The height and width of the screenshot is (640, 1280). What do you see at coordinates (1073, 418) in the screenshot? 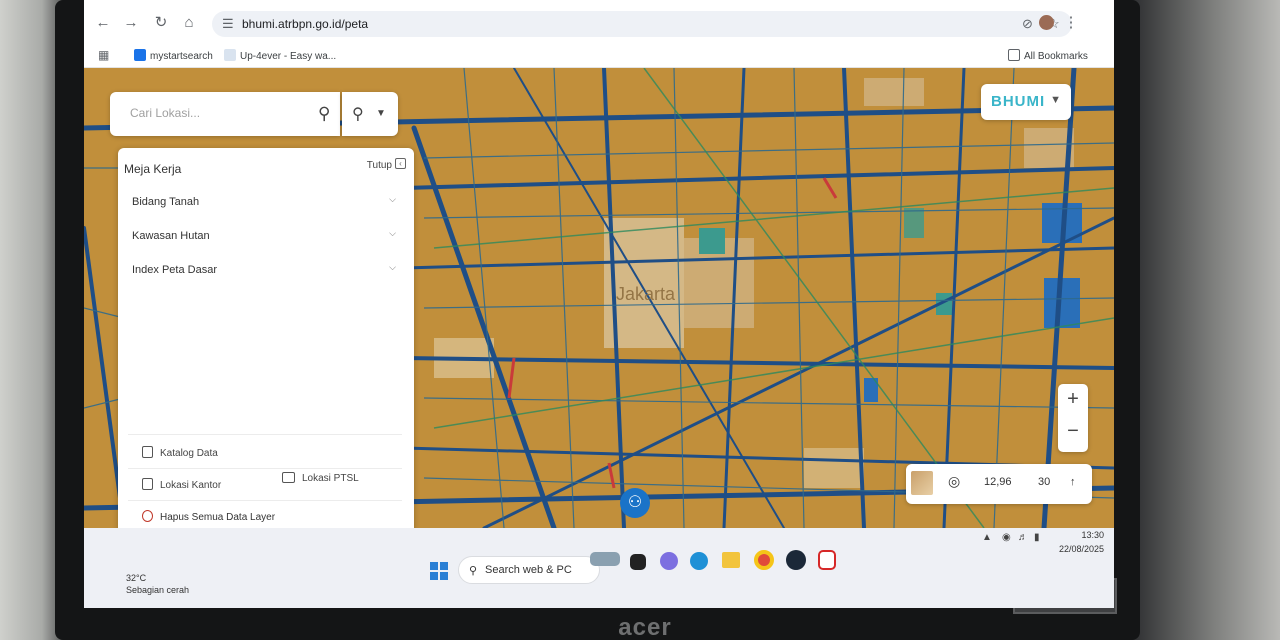
I see `zoom-controls: + −` at bounding box center [1073, 418].